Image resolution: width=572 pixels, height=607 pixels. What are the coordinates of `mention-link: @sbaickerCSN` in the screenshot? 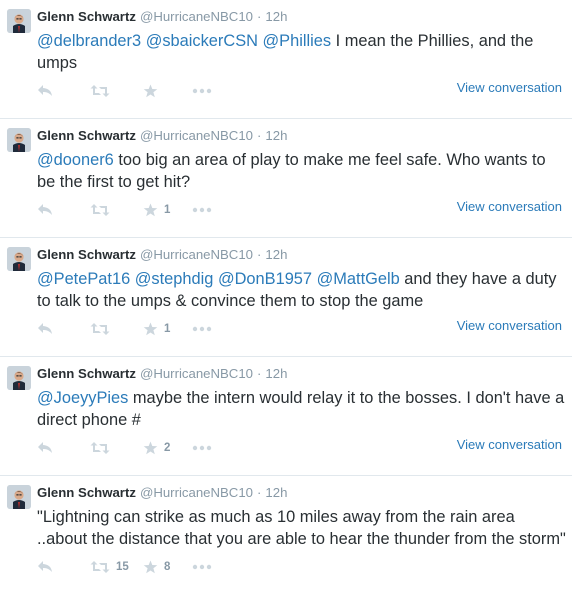 It's located at (202, 41).